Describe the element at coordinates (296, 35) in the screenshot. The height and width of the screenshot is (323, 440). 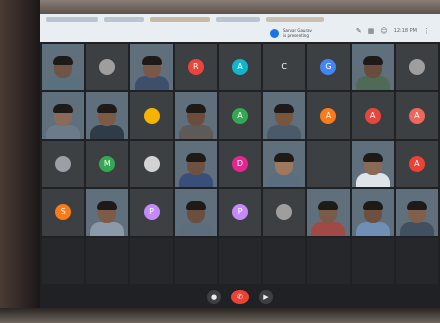
I see `presenter-status: is presenting` at that location.